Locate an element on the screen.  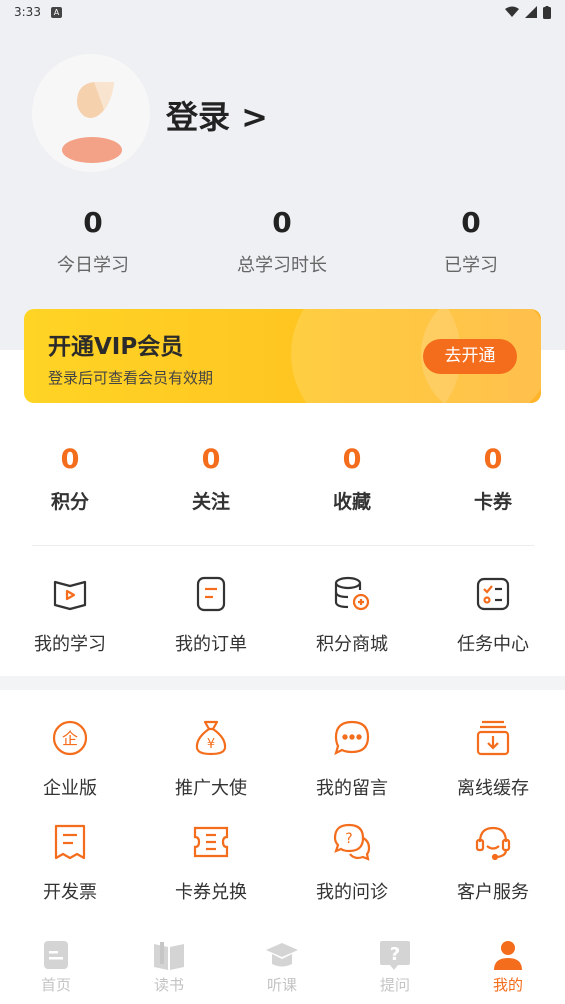
signal-icon is located at coordinates (531, 12).